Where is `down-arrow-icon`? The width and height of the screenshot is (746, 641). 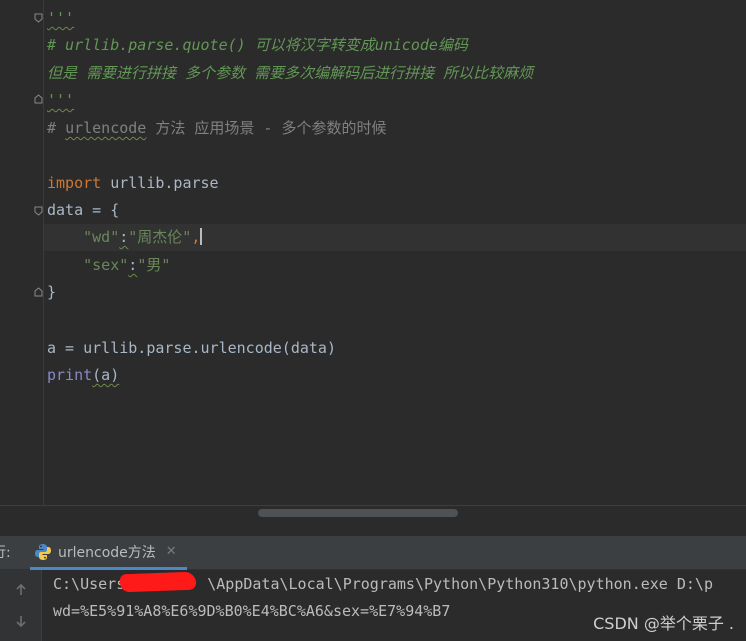
down-arrow-icon is located at coordinates (21, 621).